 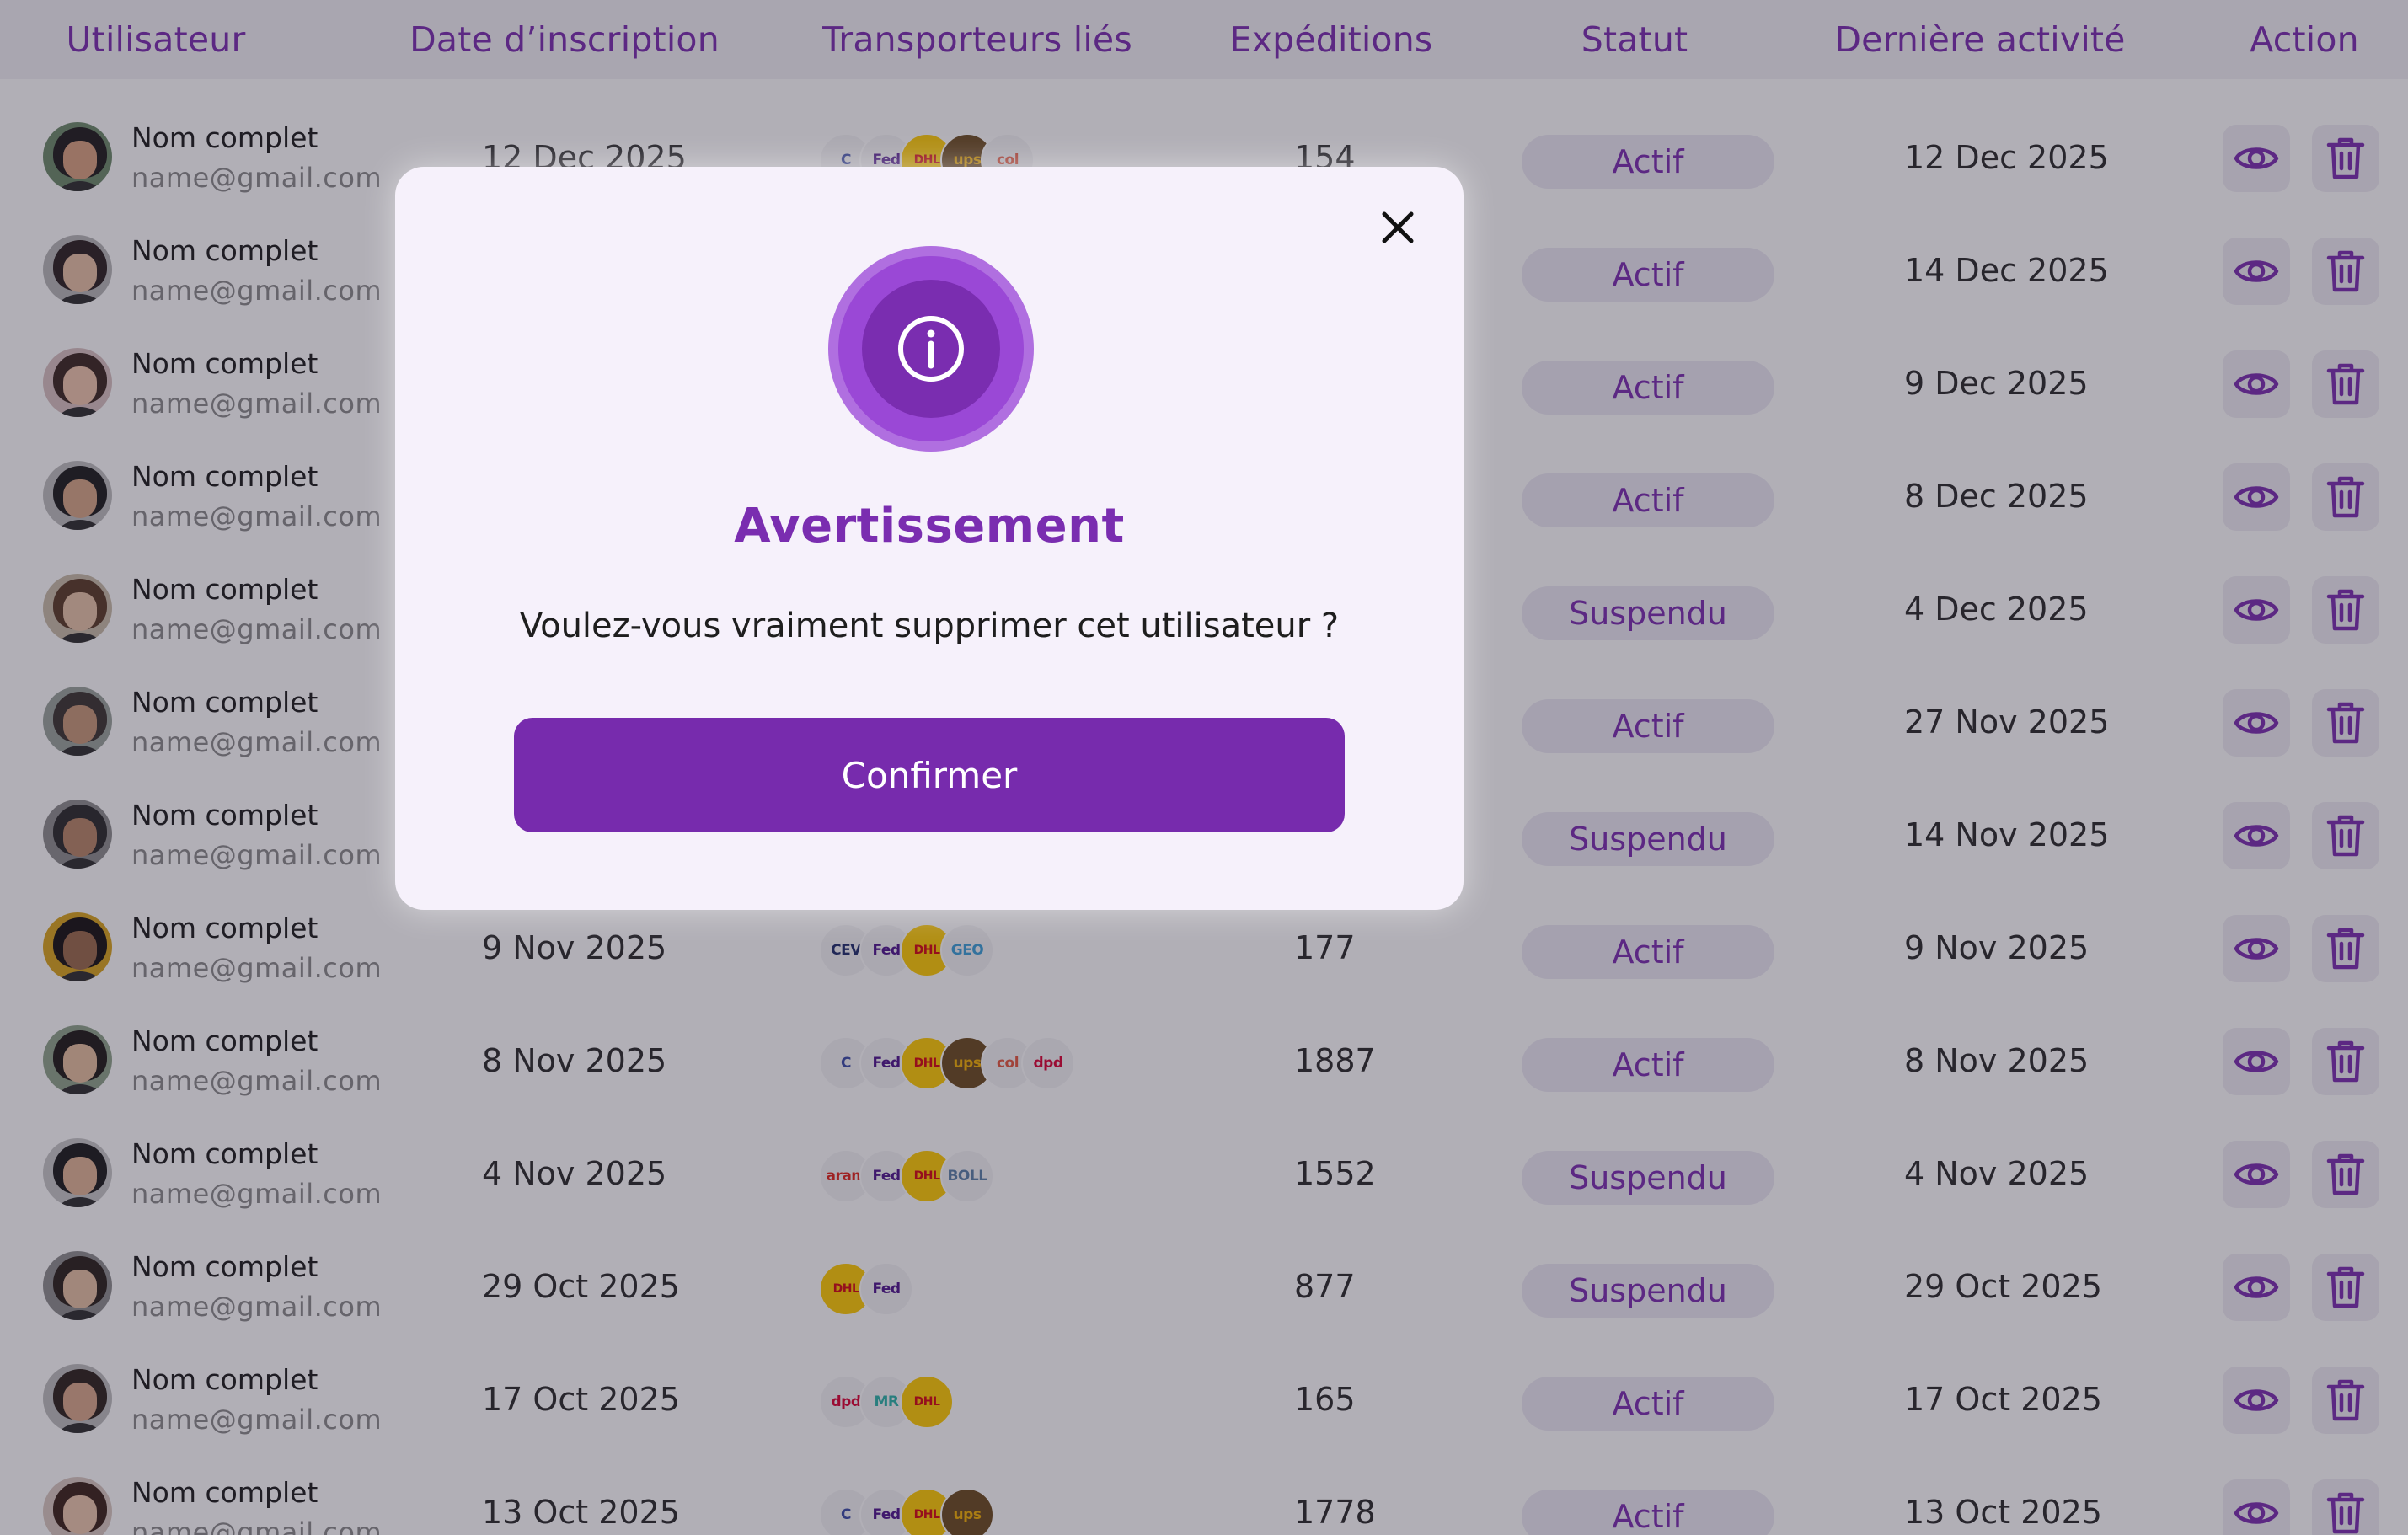 What do you see at coordinates (929, 526) in the screenshot?
I see `modal-title: Avertissement` at bounding box center [929, 526].